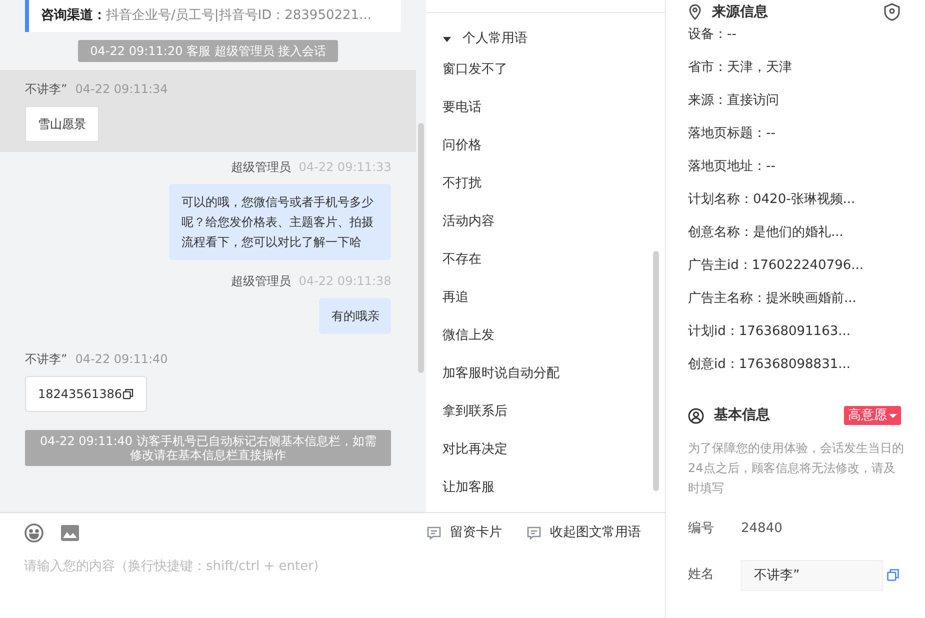 The height and width of the screenshot is (618, 925). What do you see at coordinates (545, 222) in the screenshot?
I see `quick-reply-item: 活动内容` at bounding box center [545, 222].